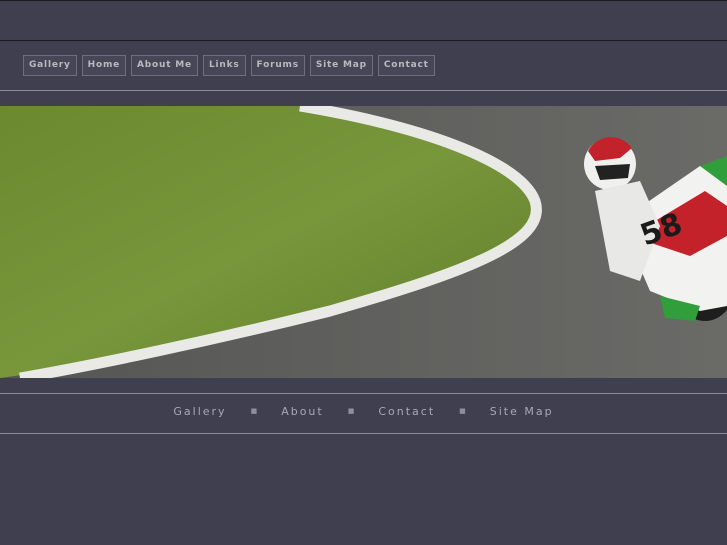 This screenshot has height=545, width=727. What do you see at coordinates (224, 65) in the screenshot?
I see `nav-links-button: Links` at bounding box center [224, 65].